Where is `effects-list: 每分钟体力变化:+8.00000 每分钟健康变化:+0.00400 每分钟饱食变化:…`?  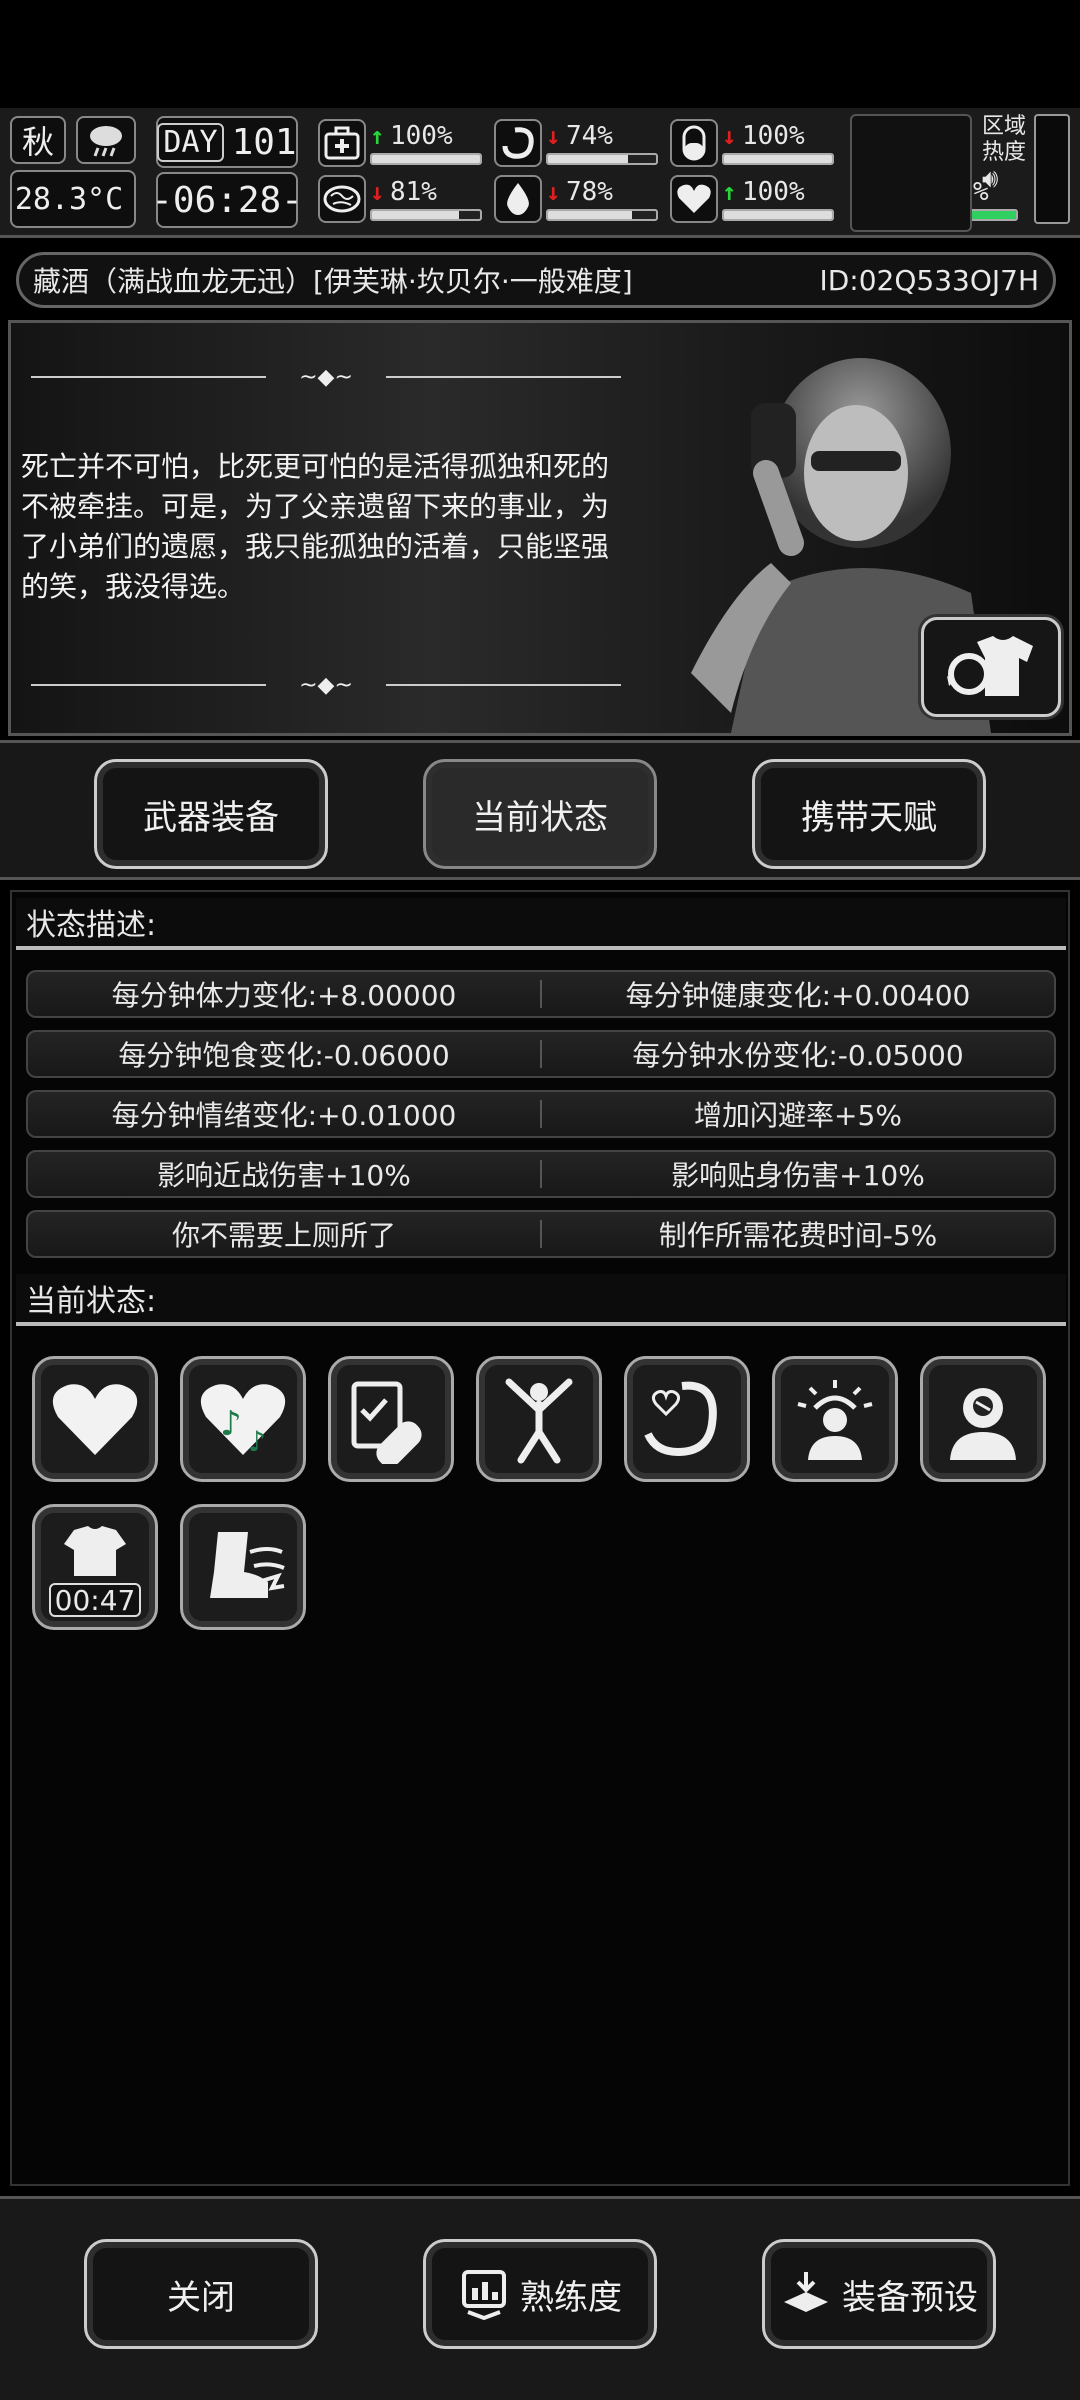
effects-list: 每分钟体力变化:+8.00000 每分钟健康变化:+0.00400 每分钟饱食变化:… is located at coordinates (541, 1120).